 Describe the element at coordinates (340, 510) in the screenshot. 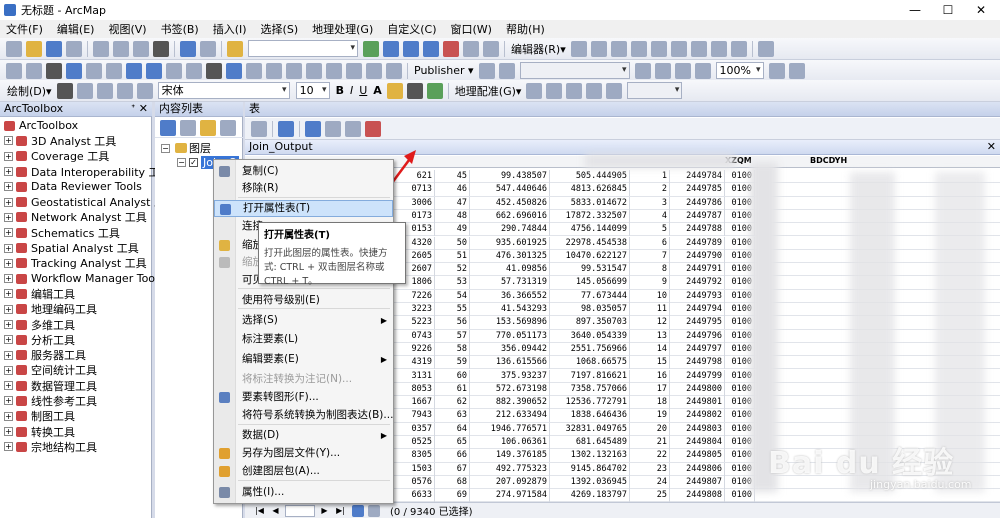

I see `last-record-icon: ▶|` at that location.